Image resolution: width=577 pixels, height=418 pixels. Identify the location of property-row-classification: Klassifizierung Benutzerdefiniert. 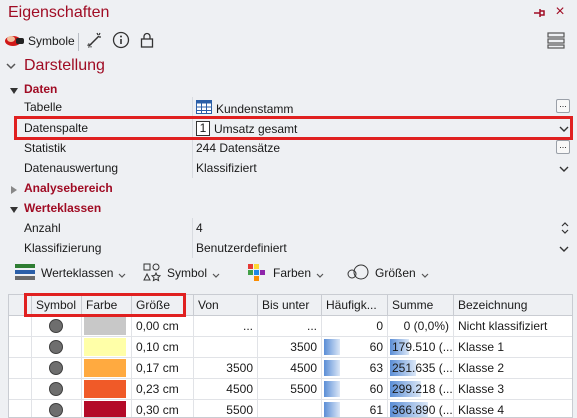
(290, 248).